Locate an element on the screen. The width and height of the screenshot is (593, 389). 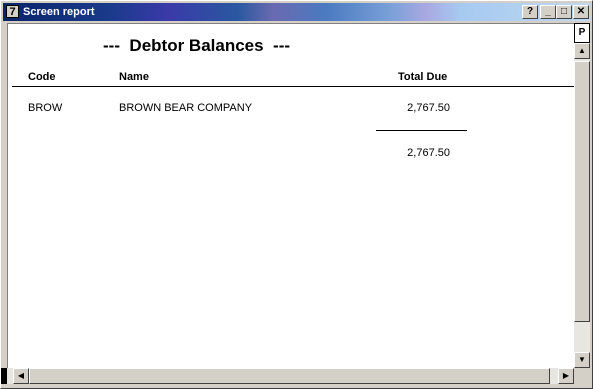
row-code: BROW is located at coordinates (45, 108).